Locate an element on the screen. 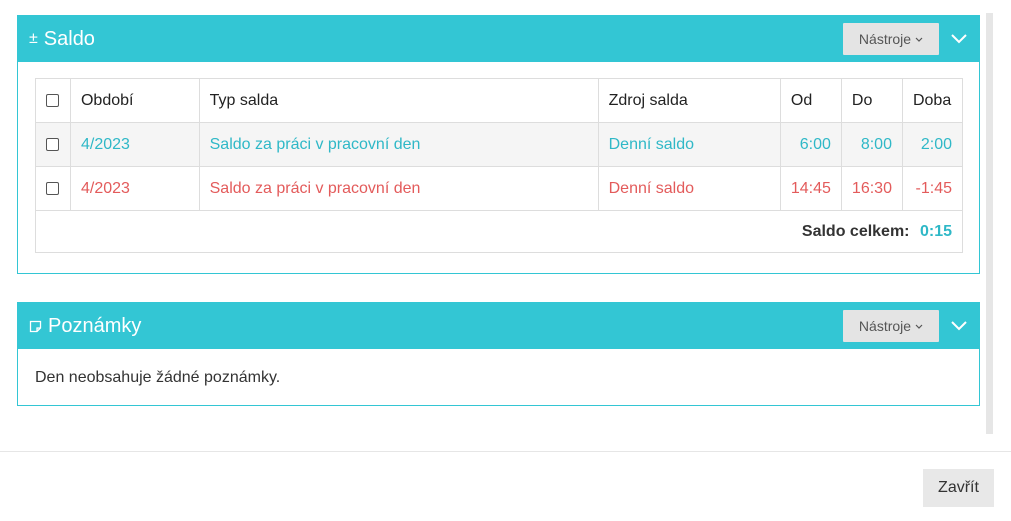  total-cell: Saldo celkem: 0:15 is located at coordinates (499, 231).